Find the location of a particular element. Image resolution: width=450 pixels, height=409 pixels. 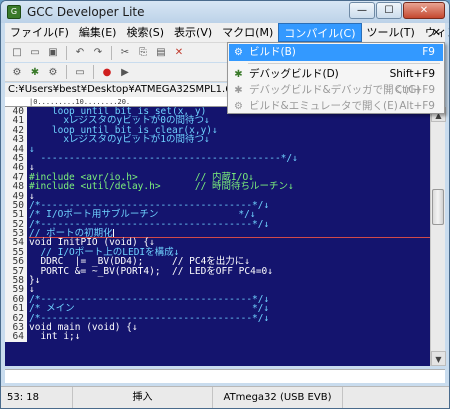

chip-icon: ▭ is located at coordinates (80, 72).